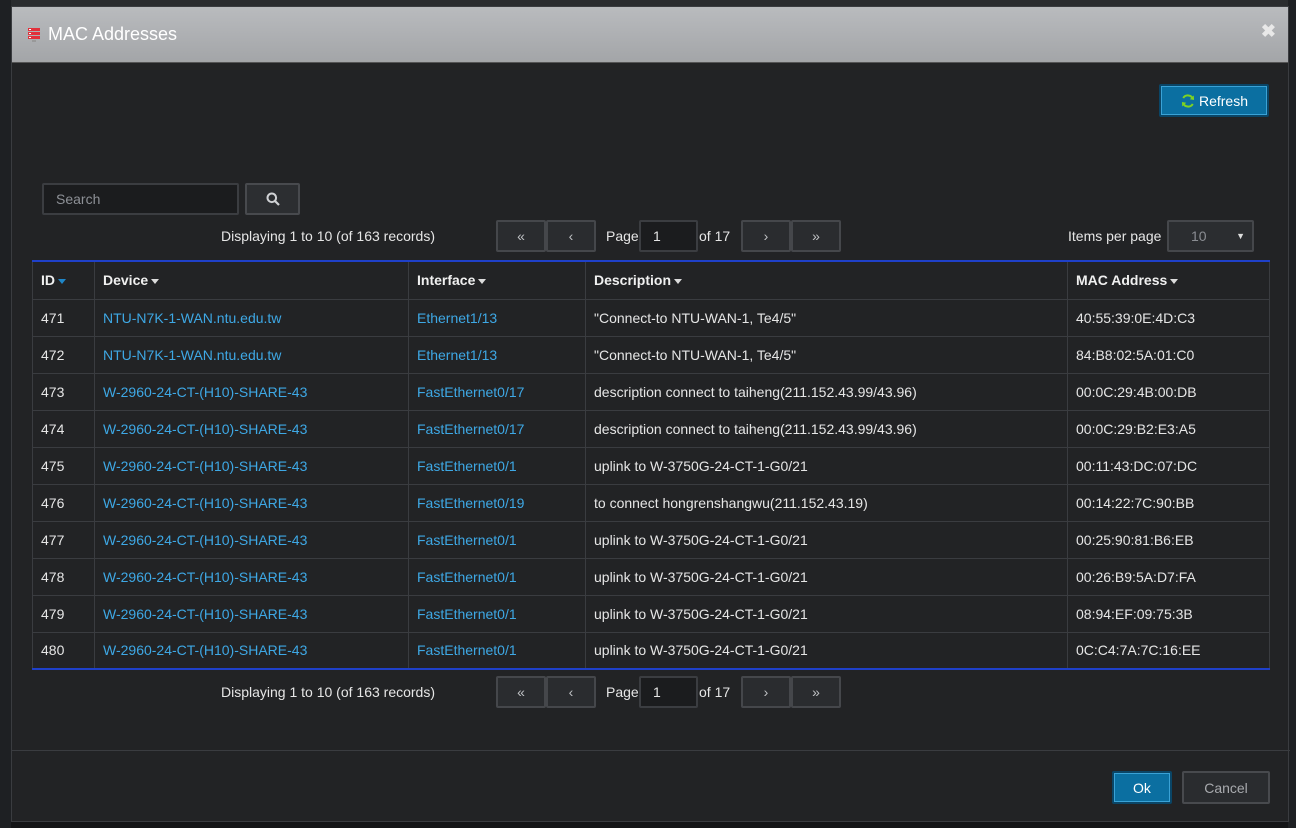  I want to click on server-rack-icon, so click(34, 35).